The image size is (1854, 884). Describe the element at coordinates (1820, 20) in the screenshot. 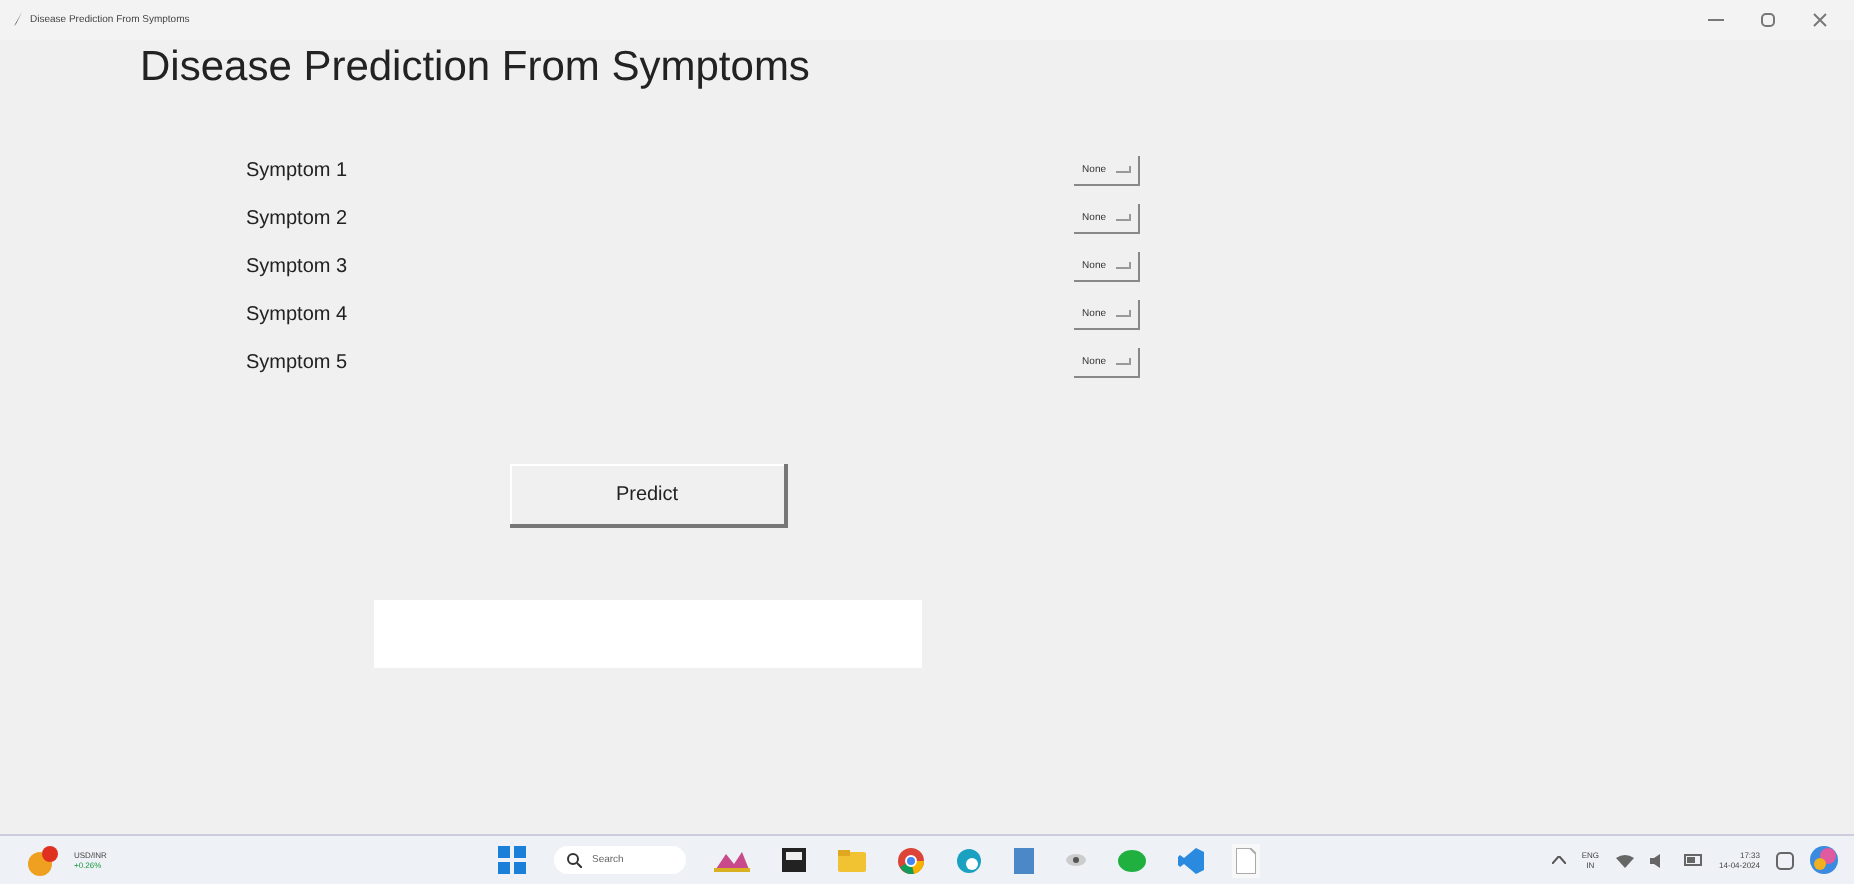

I see `close-icon` at that location.